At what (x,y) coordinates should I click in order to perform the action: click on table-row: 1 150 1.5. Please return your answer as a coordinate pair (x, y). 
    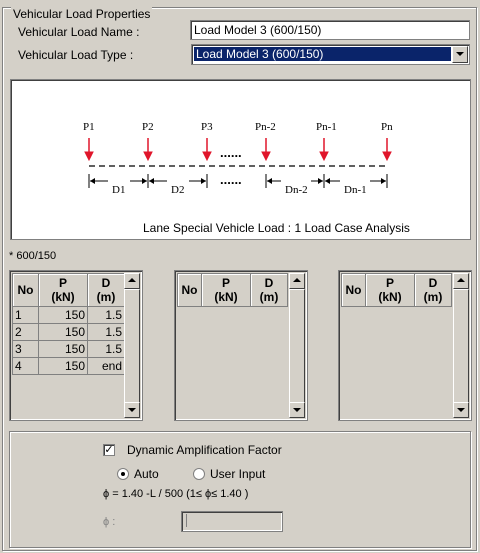
    Looking at the image, I should click on (68, 315).